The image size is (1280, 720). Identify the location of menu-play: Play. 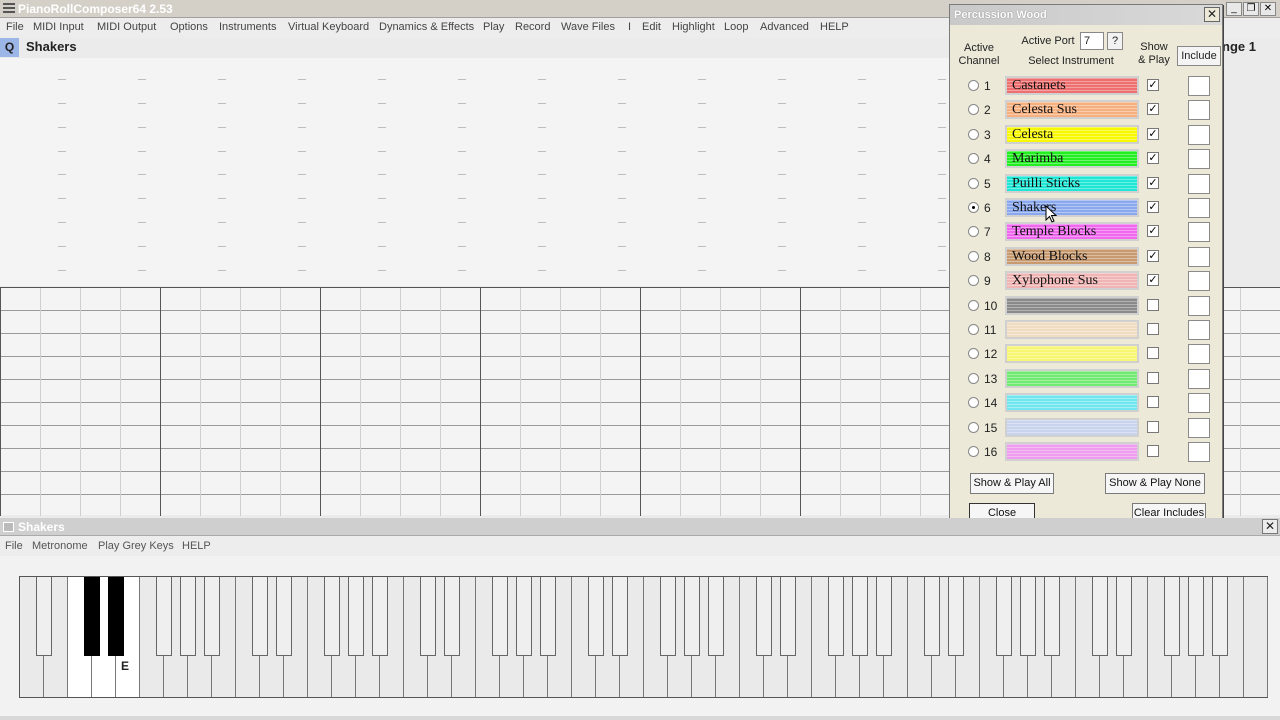
(493, 27).